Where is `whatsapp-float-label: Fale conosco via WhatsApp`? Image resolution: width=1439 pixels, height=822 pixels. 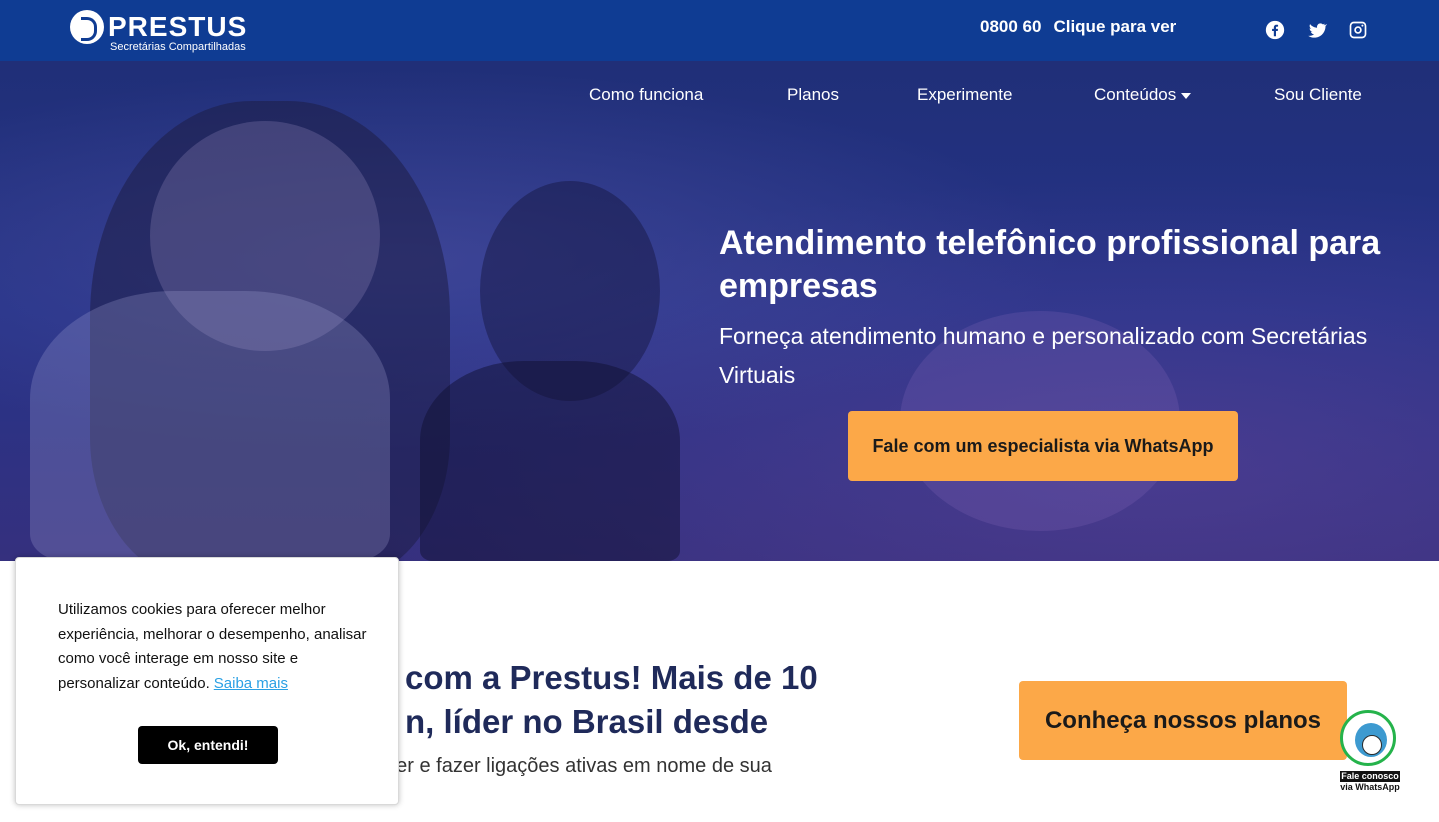 whatsapp-float-label: Fale conosco via WhatsApp is located at coordinates (1370, 782).